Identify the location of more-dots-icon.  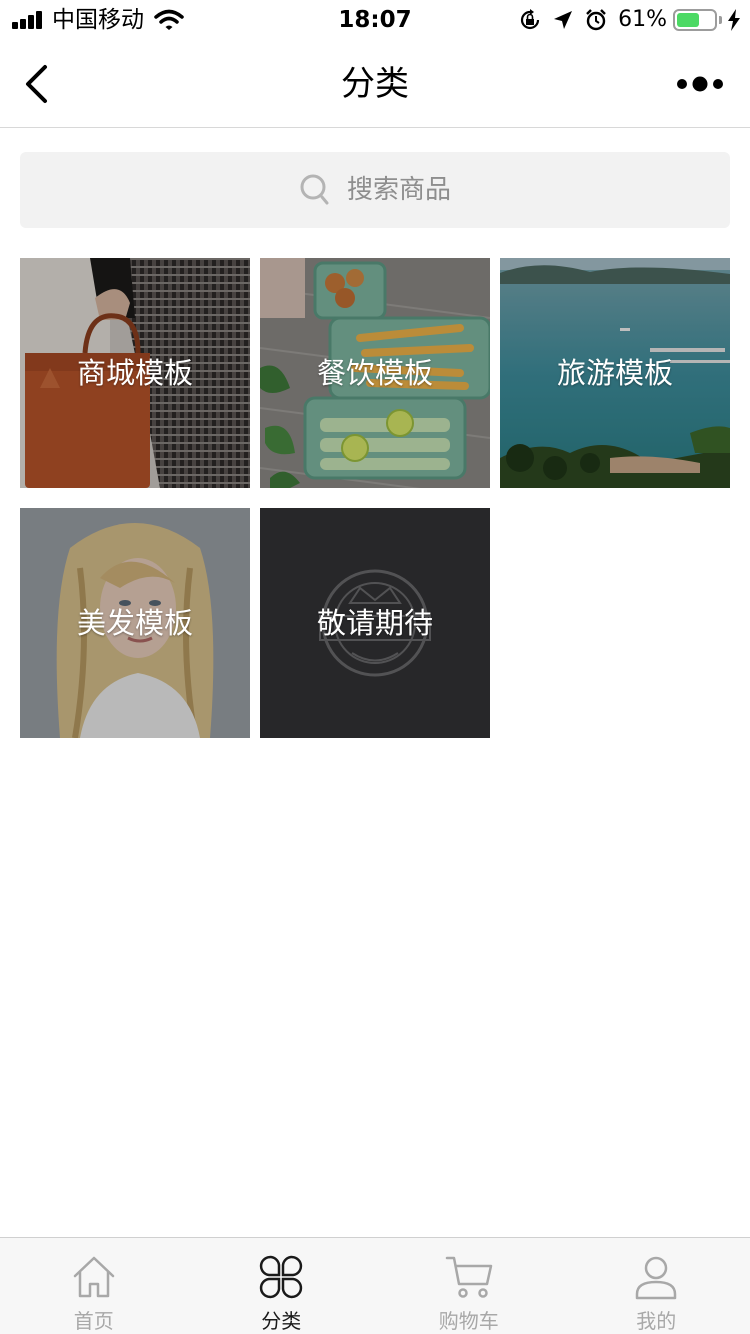
(700, 84).